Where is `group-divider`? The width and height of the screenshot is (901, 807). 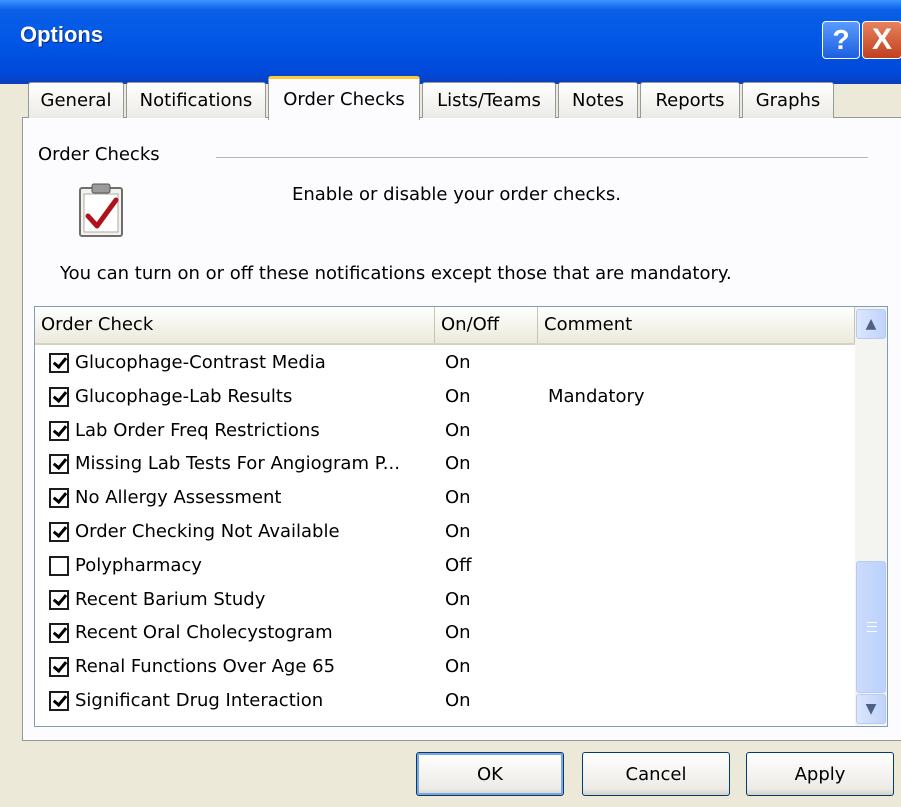 group-divider is located at coordinates (542, 157).